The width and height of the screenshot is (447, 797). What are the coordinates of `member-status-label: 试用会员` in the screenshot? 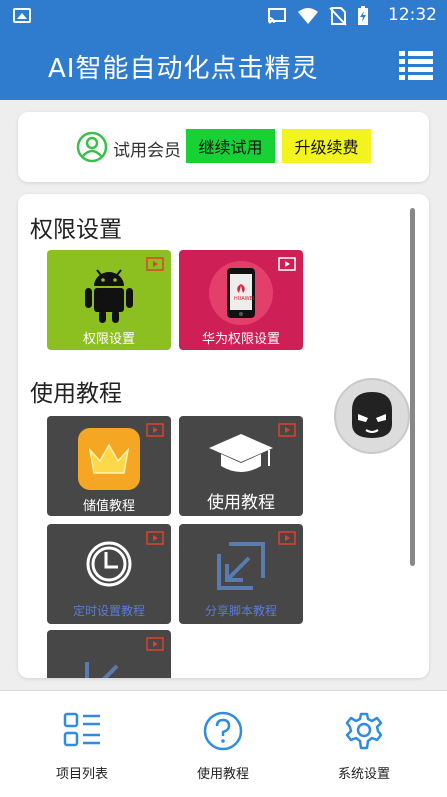 It's located at (147, 151).